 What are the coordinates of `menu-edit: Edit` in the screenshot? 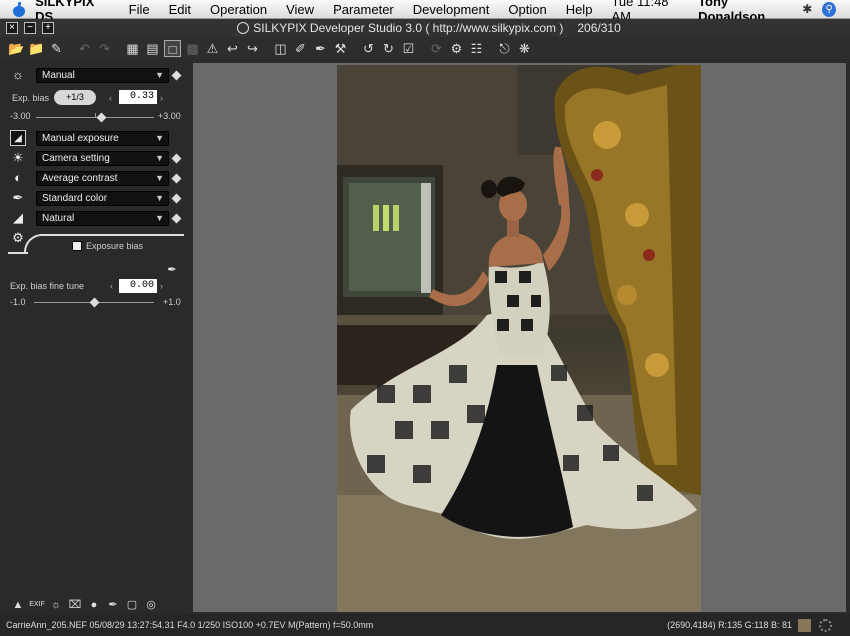 It's located at (180, 9).